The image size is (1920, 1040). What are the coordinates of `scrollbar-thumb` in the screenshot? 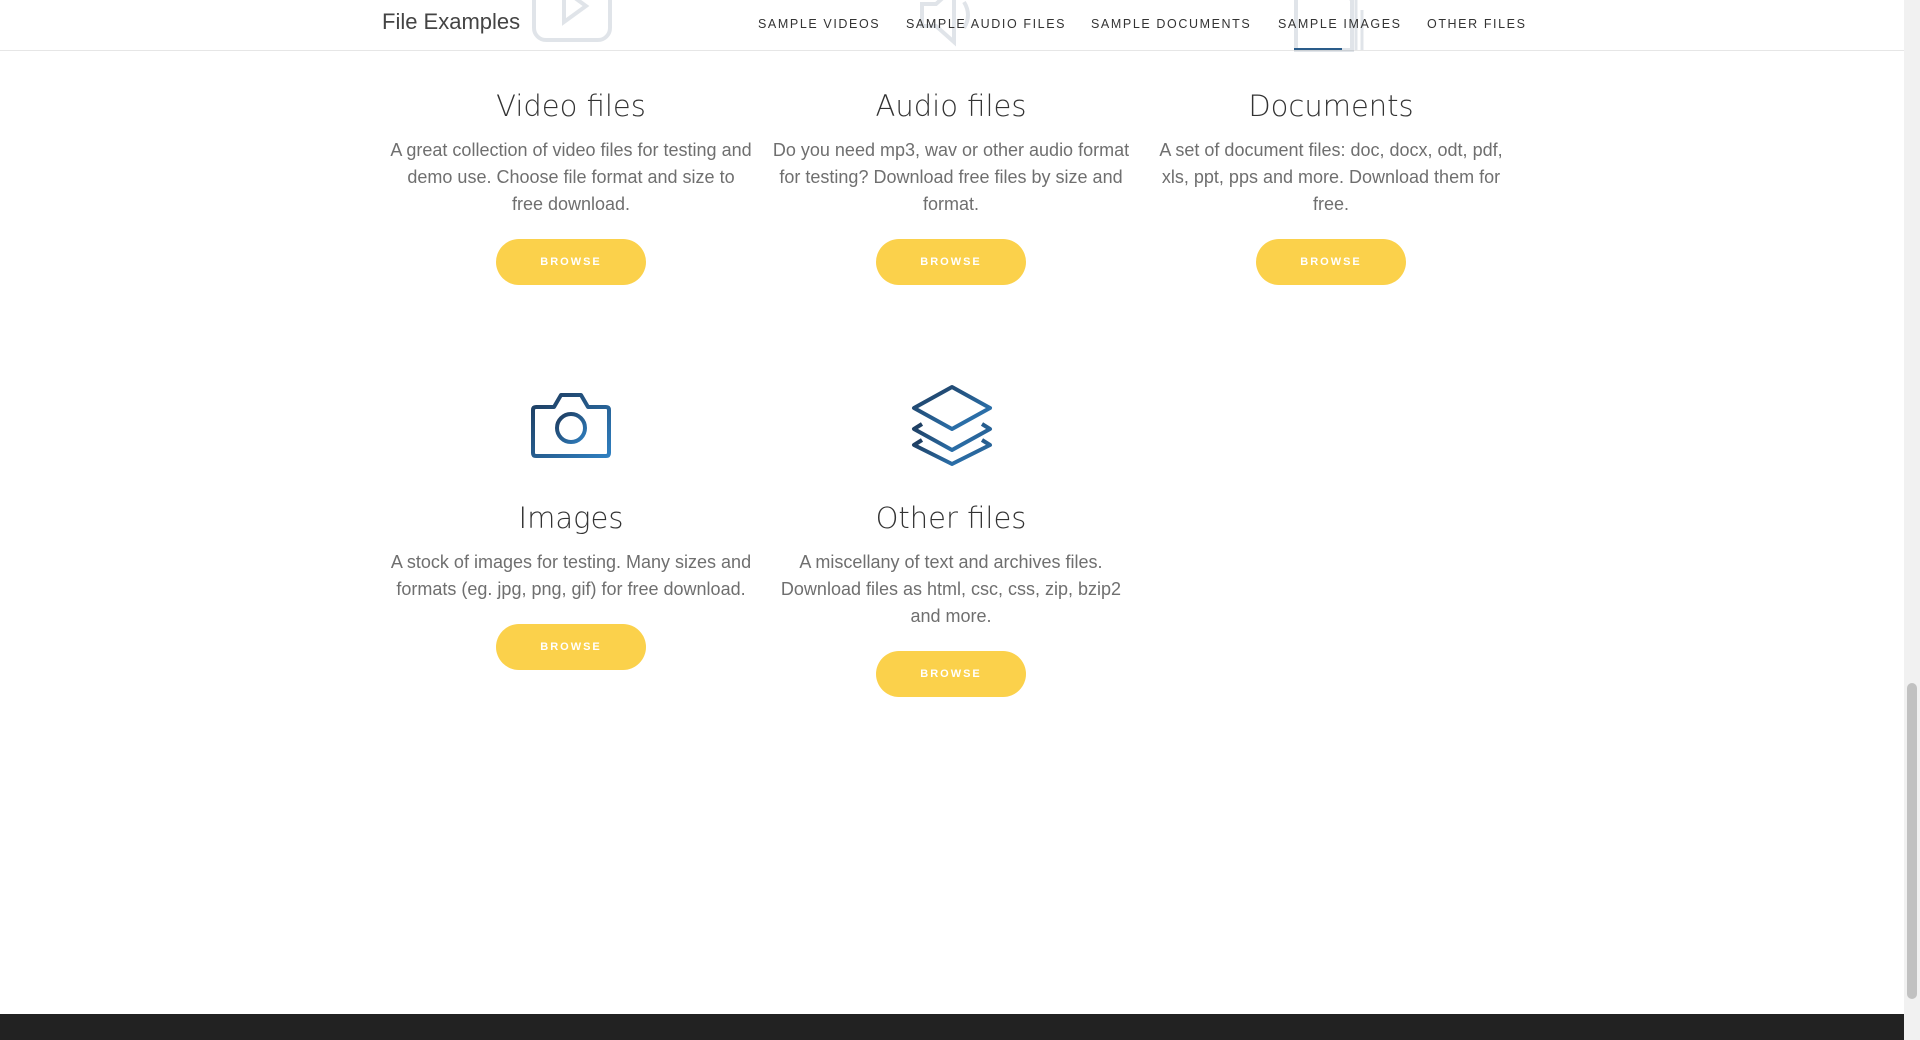 It's located at (1912, 841).